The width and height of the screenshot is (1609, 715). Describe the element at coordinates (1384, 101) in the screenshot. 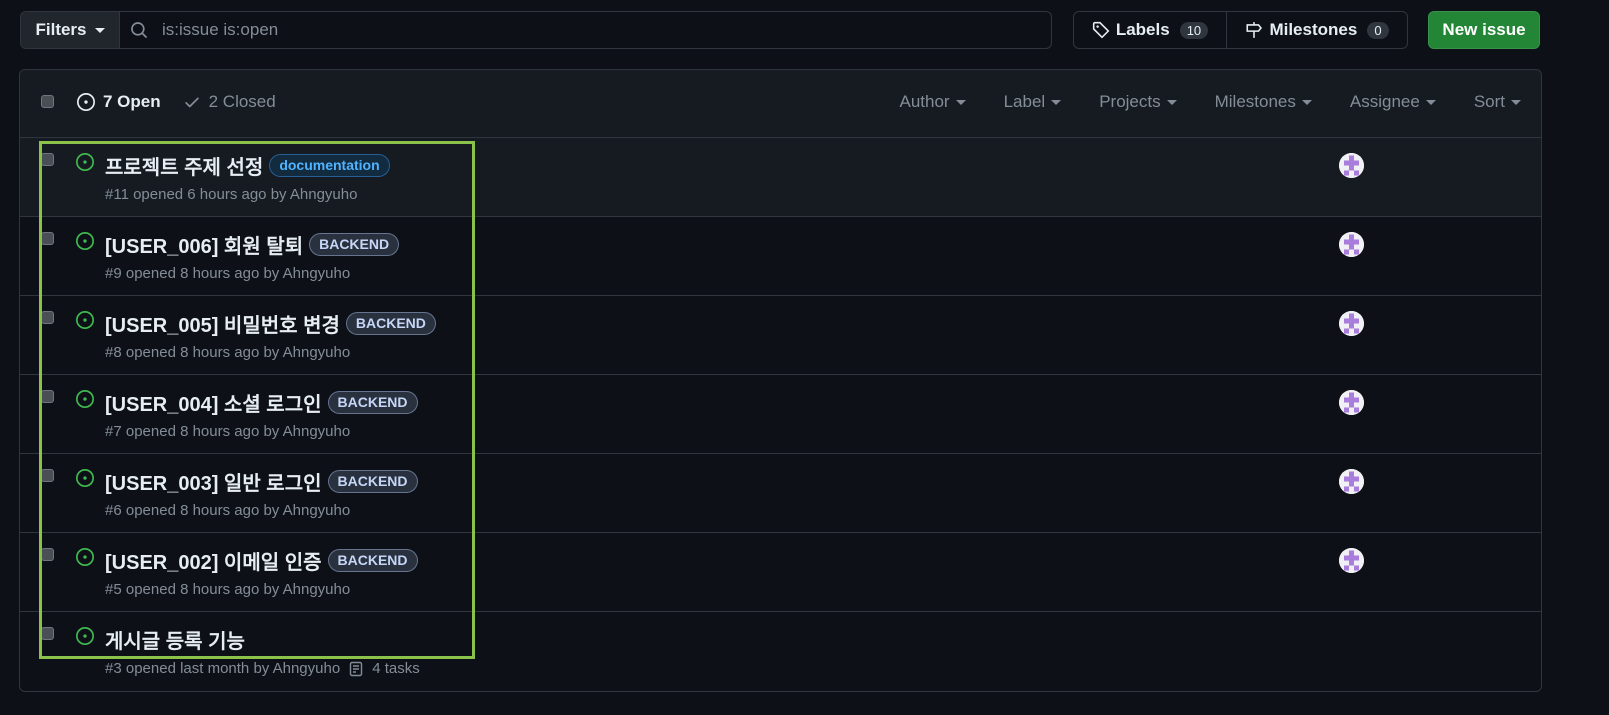

I see `assignee-dropdown-label: Assignee` at that location.